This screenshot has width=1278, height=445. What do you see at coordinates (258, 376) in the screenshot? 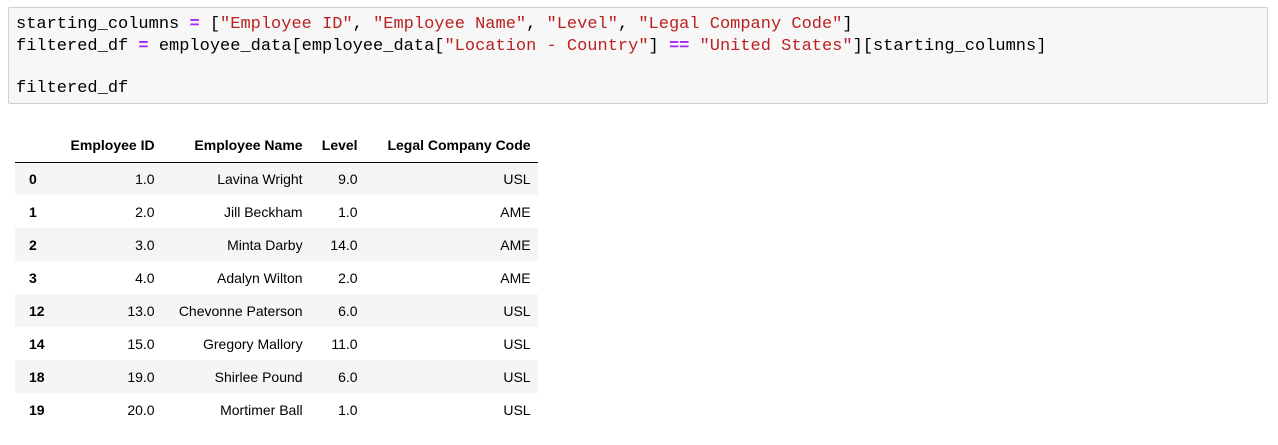
I see `cell-employee-name: Shirlee Pound` at bounding box center [258, 376].